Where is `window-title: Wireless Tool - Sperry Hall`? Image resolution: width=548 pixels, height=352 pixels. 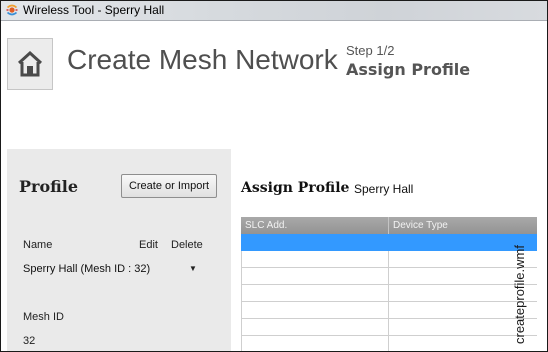
window-title: Wireless Tool - Sperry Hall is located at coordinates (94, 10).